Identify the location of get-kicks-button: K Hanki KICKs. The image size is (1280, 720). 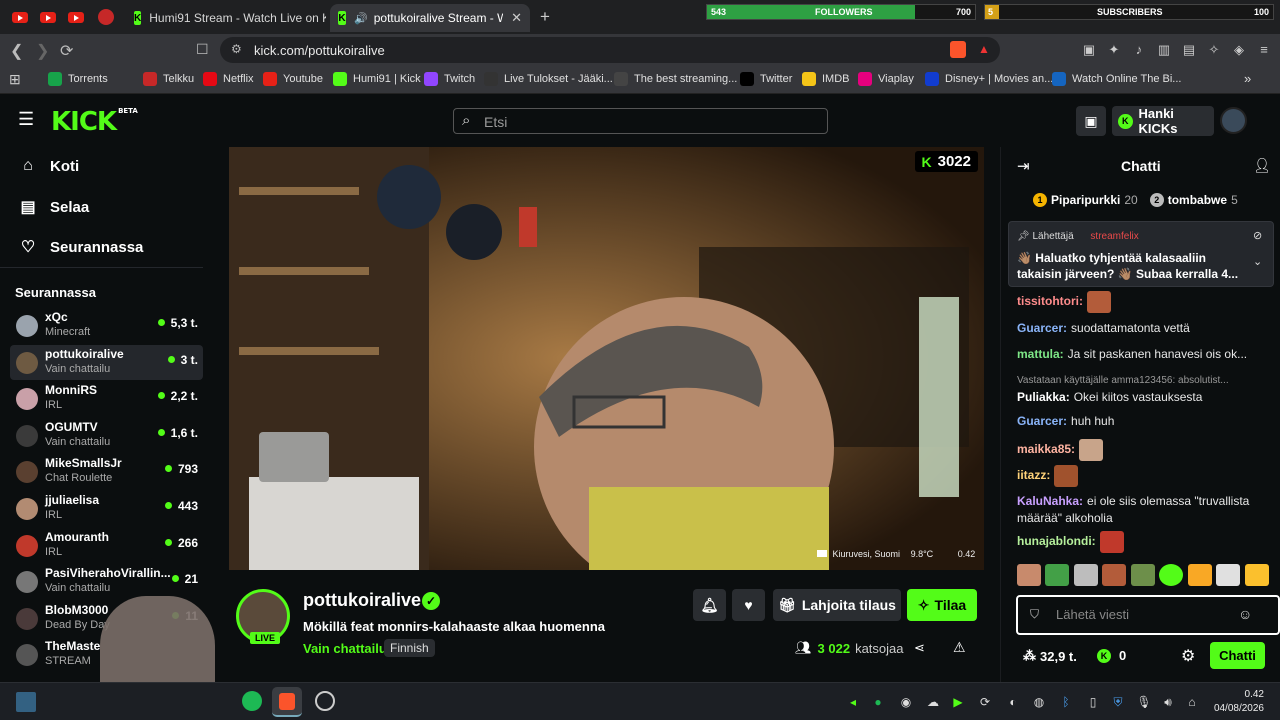
(1163, 121).